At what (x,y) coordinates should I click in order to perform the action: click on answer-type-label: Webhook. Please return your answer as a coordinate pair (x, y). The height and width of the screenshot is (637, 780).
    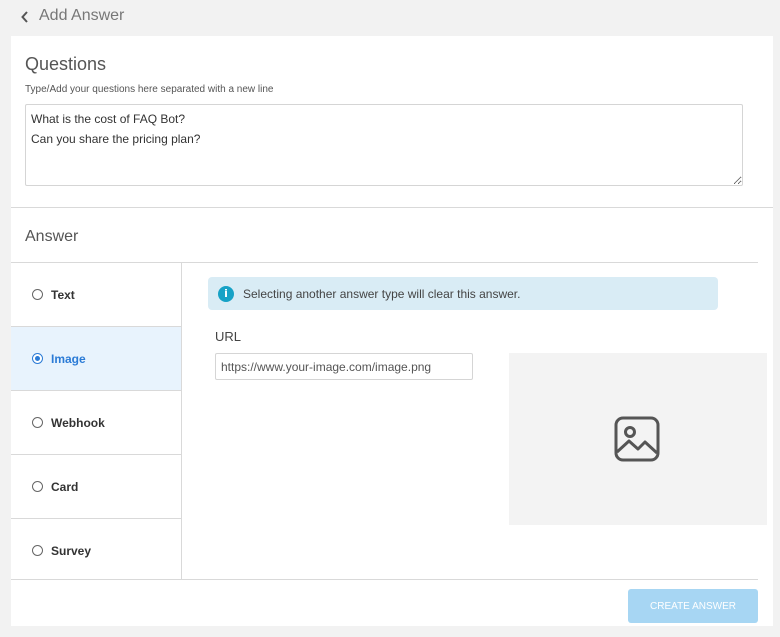
    Looking at the image, I should click on (78, 423).